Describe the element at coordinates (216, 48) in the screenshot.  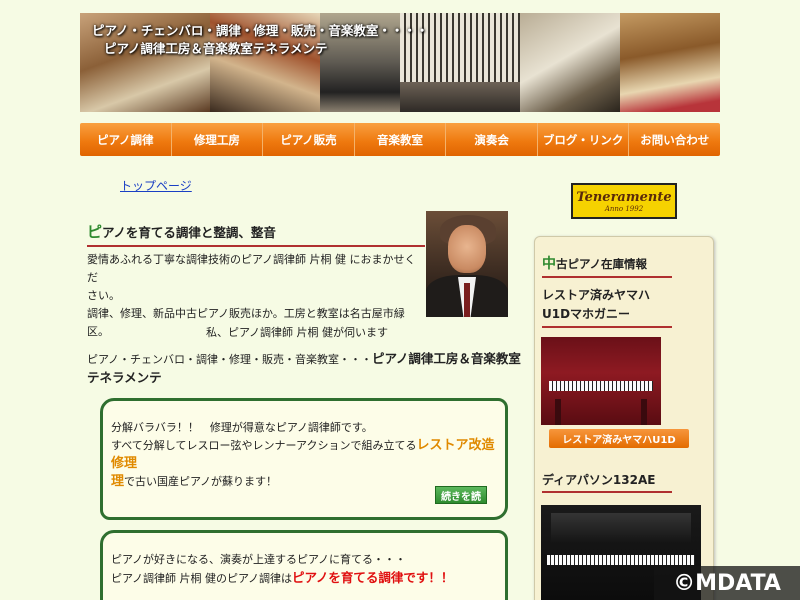
I see `banner-site-name: ピアノ調律工房＆音楽教室テネラメンテ` at that location.